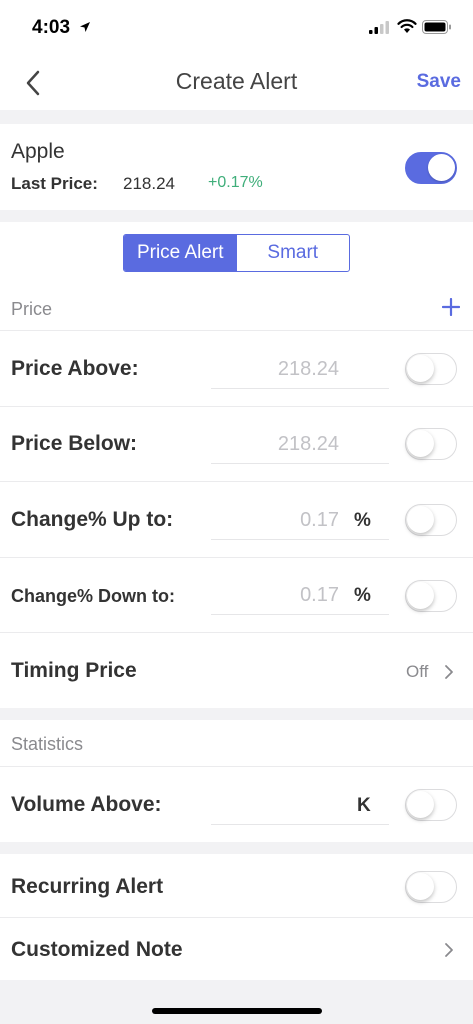  What do you see at coordinates (293, 253) in the screenshot?
I see `tab-smart: Smart` at bounding box center [293, 253].